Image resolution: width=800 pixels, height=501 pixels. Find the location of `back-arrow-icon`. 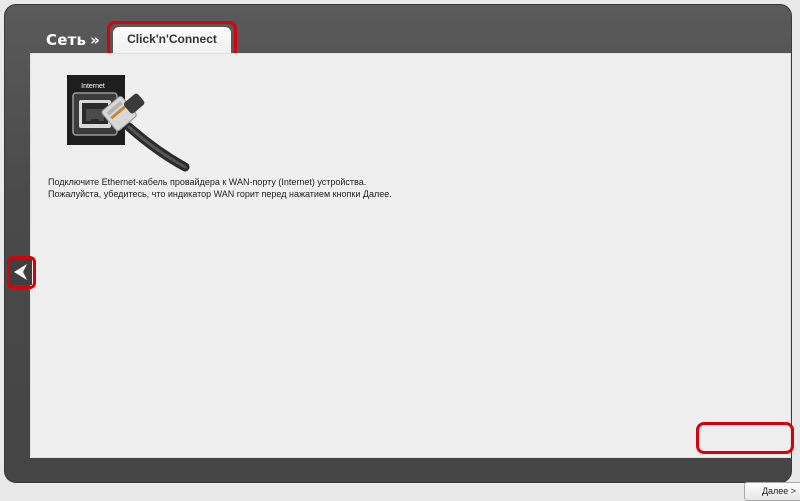

back-arrow-icon is located at coordinates (20, 272).